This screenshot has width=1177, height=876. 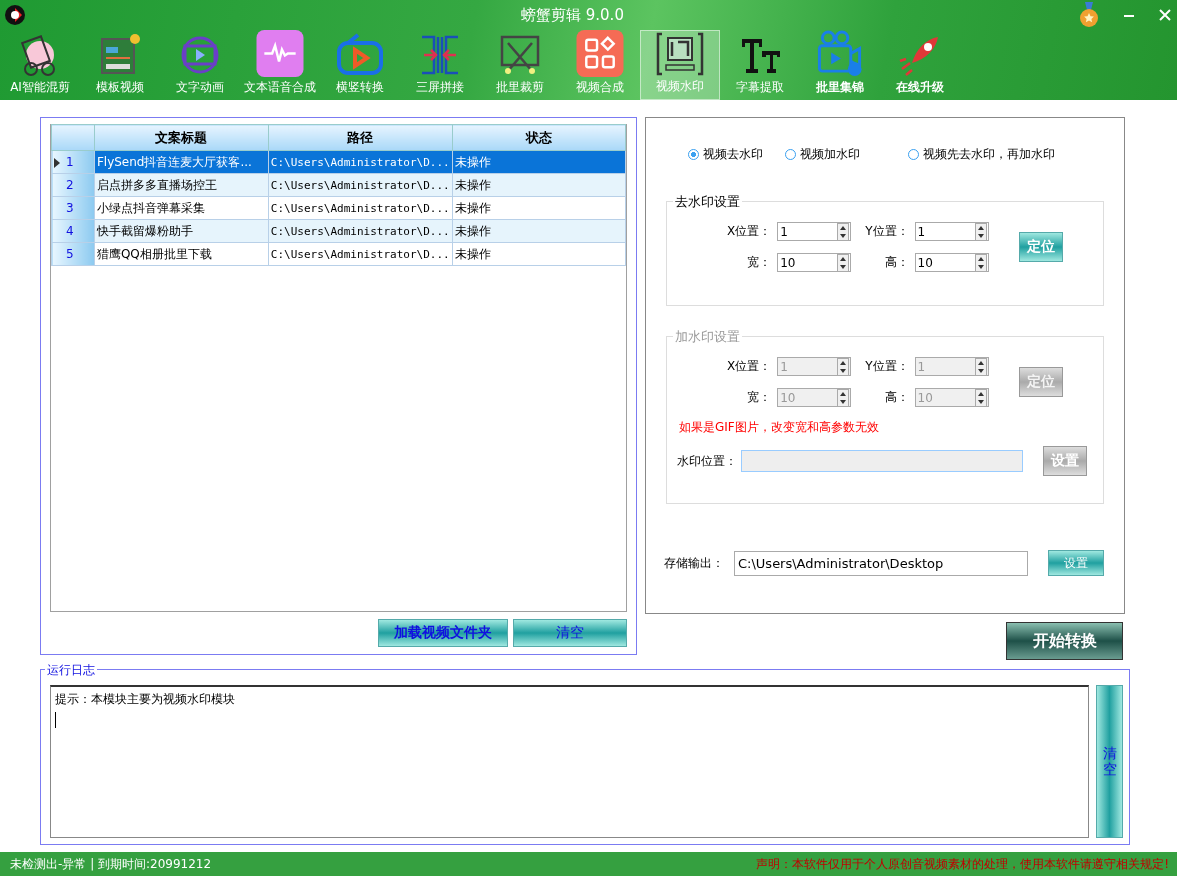 I want to click on stamp-frame-icon, so click(x=680, y=54).